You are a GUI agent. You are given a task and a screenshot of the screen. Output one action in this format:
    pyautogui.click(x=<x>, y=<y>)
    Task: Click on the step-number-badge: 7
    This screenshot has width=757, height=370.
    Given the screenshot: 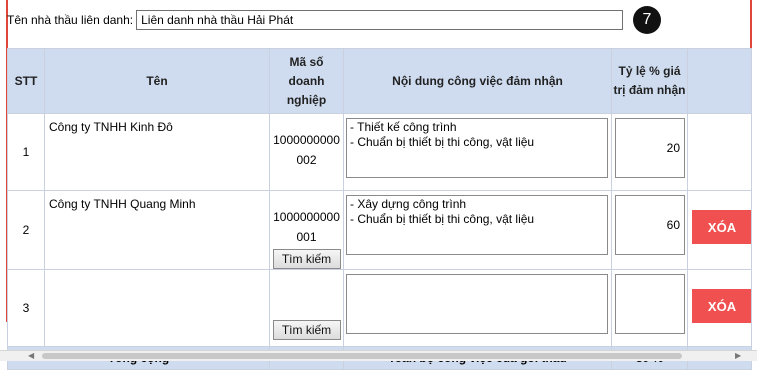 What is the action you would take?
    pyautogui.click(x=647, y=20)
    